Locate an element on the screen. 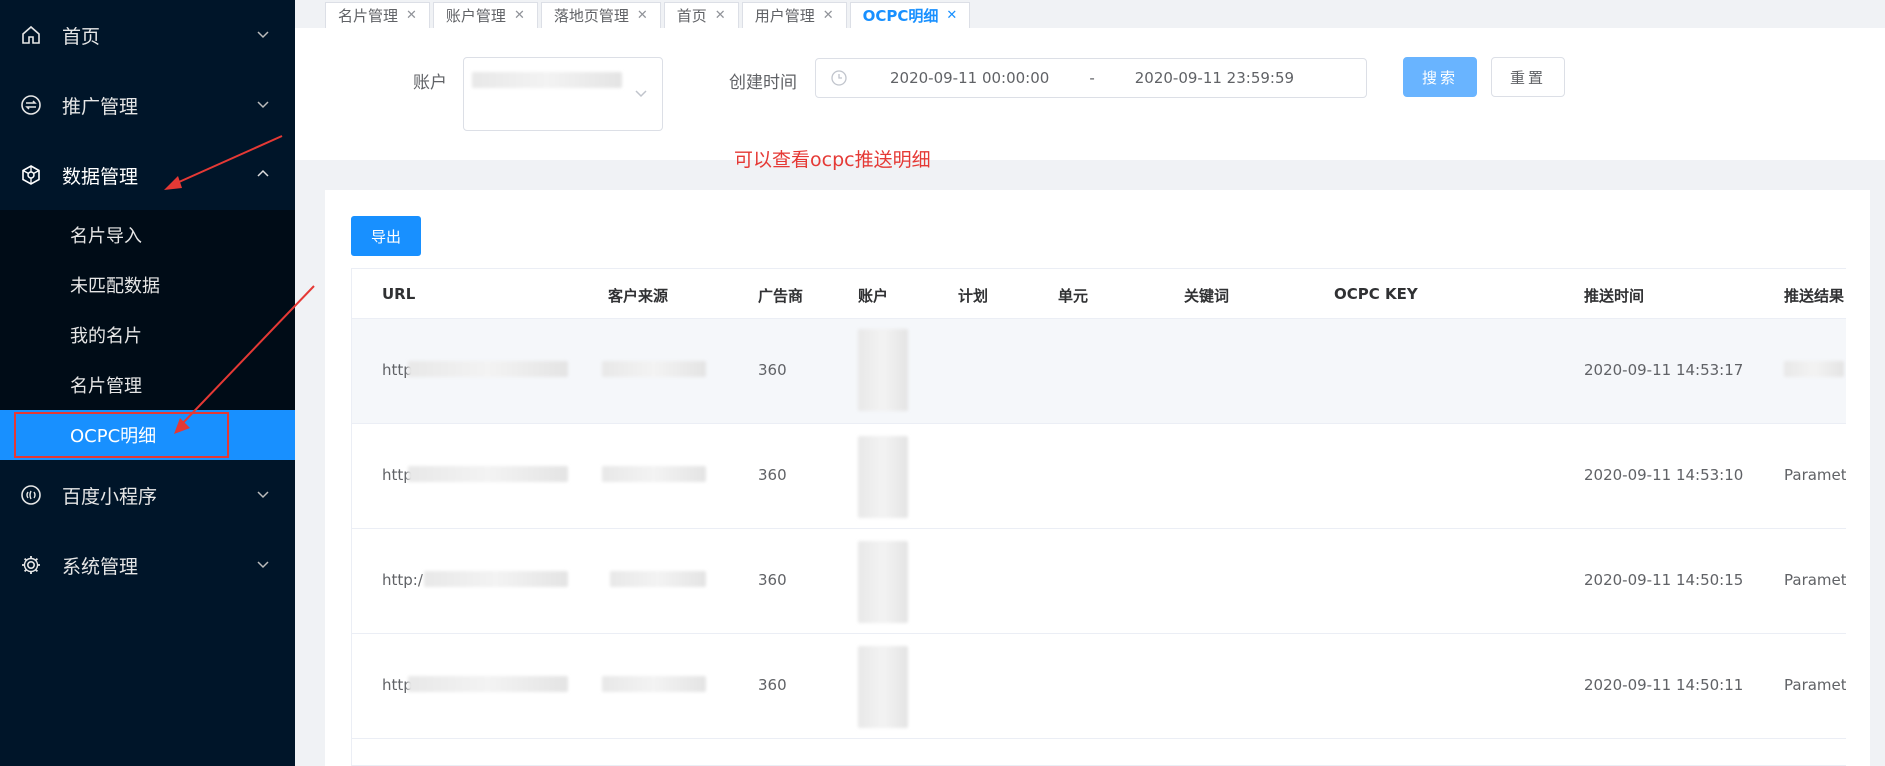 Image resolution: width=1885 pixels, height=766 pixels. table-row: http 360 2020-09-11 14:50:11 Paramet is located at coordinates (1099, 686).